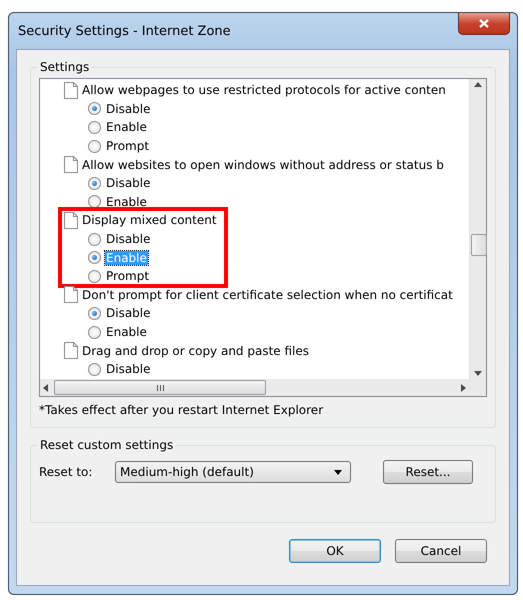 This screenshot has height=600, width=523. Describe the element at coordinates (124, 31) in the screenshot. I see `window-title: Security Settings - Internet Zone` at that location.